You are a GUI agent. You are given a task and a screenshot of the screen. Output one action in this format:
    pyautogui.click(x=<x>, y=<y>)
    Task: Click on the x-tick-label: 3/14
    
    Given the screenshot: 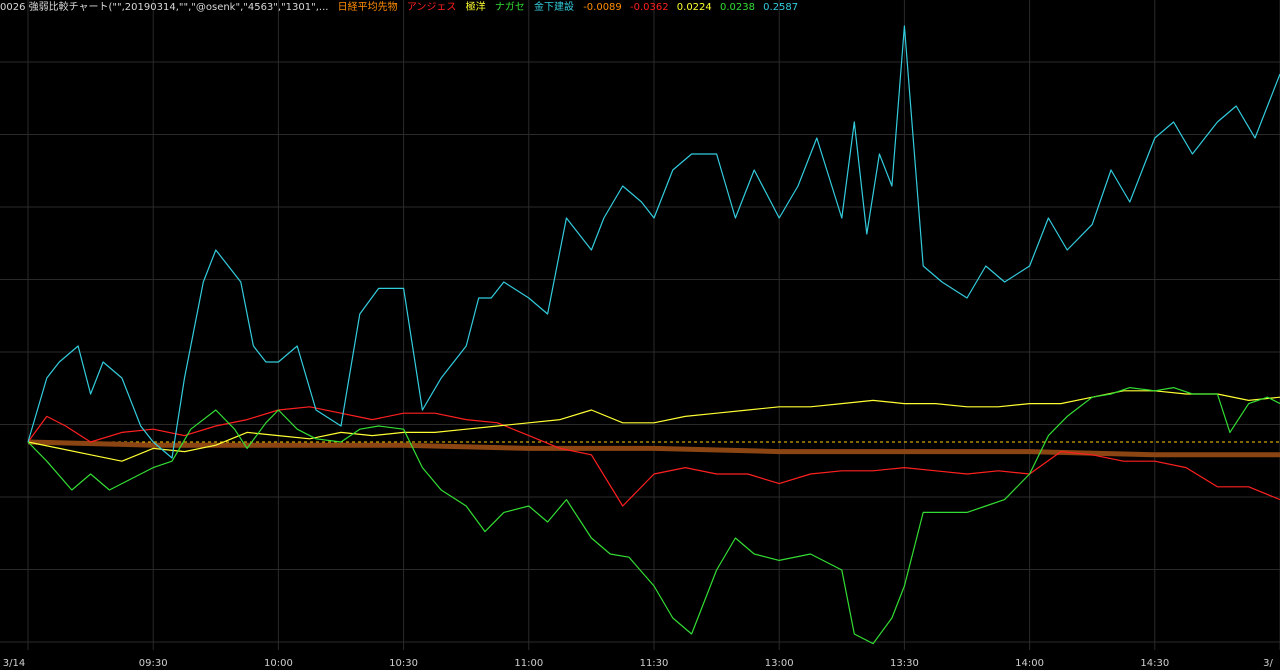 What is the action you would take?
    pyautogui.click(x=14, y=663)
    